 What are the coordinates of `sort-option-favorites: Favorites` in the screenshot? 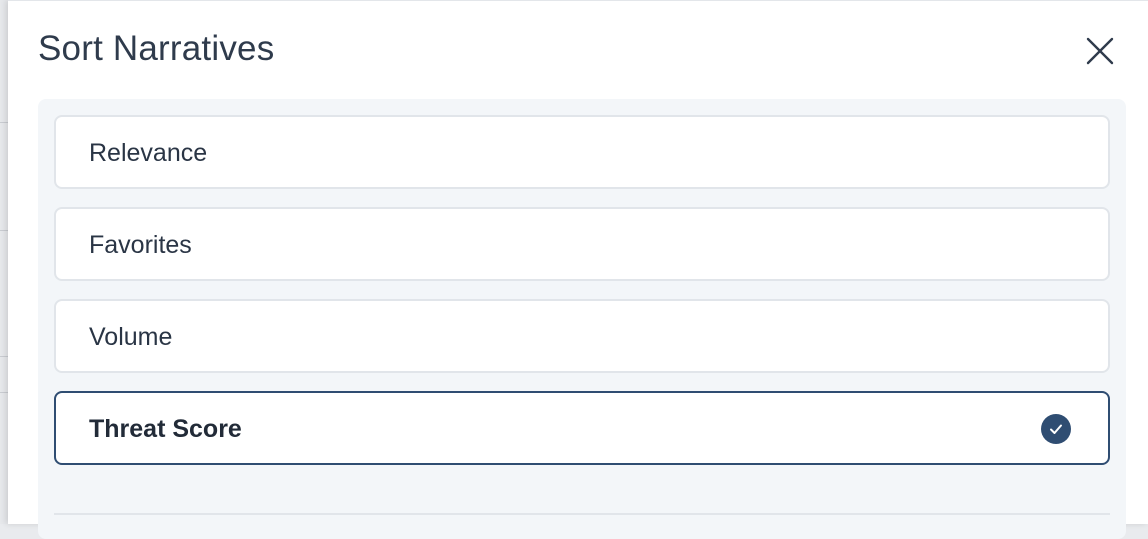 It's located at (582, 244).